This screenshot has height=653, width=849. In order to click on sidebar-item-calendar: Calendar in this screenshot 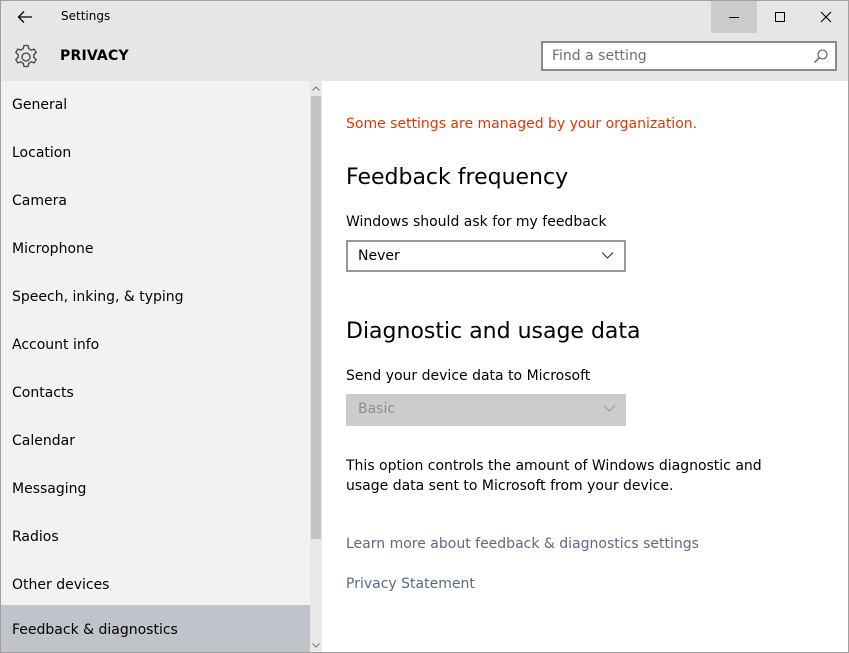, I will do `click(155, 441)`.